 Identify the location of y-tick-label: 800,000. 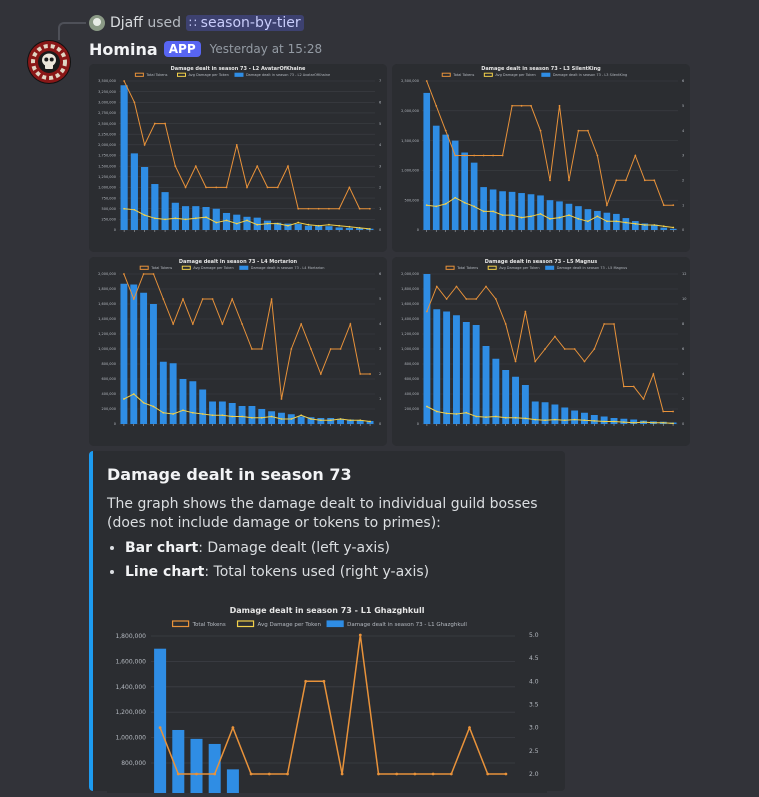
(109, 364).